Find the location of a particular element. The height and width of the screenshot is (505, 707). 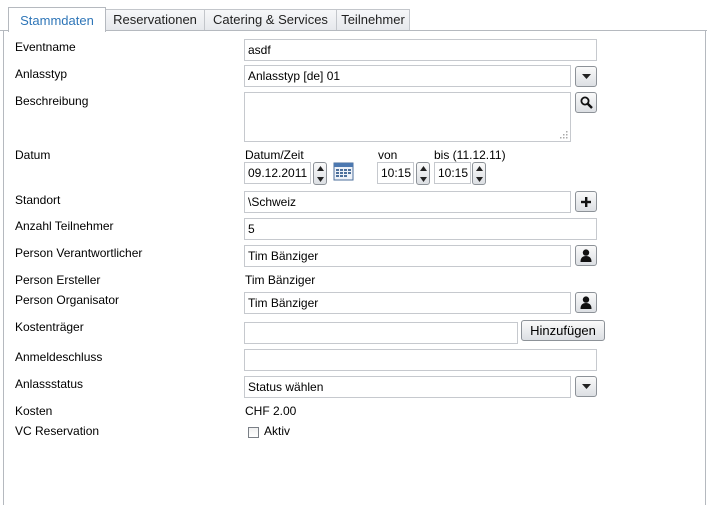

person-verantwortlicher-button is located at coordinates (586, 255).